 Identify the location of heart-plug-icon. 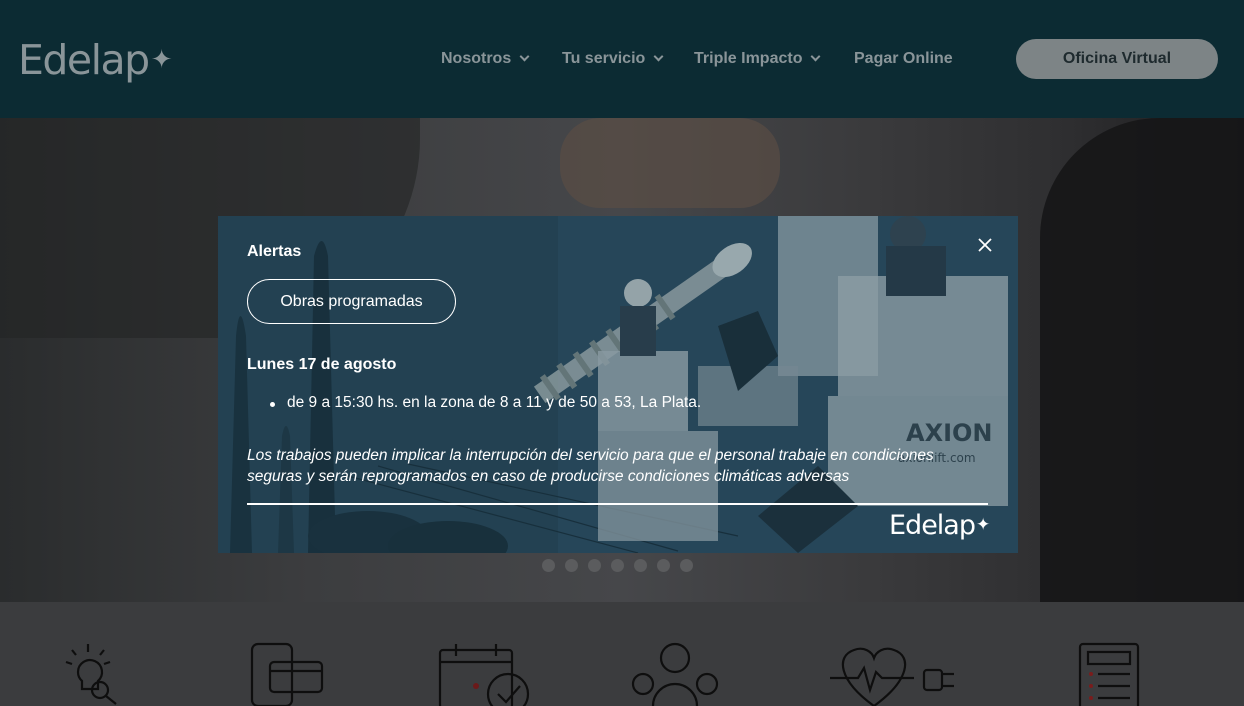
(893, 674).